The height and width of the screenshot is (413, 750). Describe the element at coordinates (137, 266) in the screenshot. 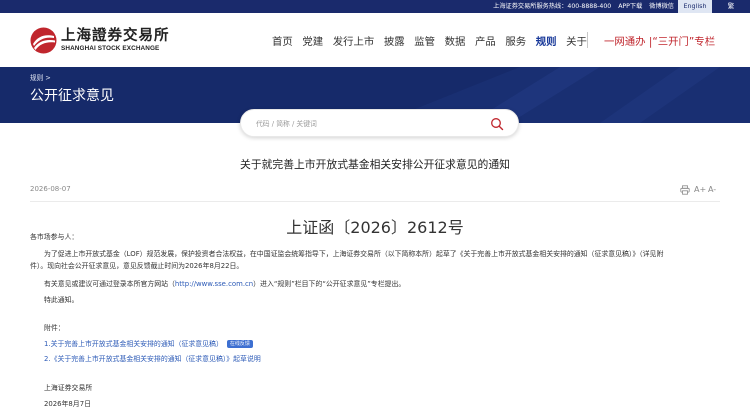

I see `paragraph-1-line-2: 件）。现向社会公开征求意见，意见反馈截止时间为2026年8月22日。` at that location.